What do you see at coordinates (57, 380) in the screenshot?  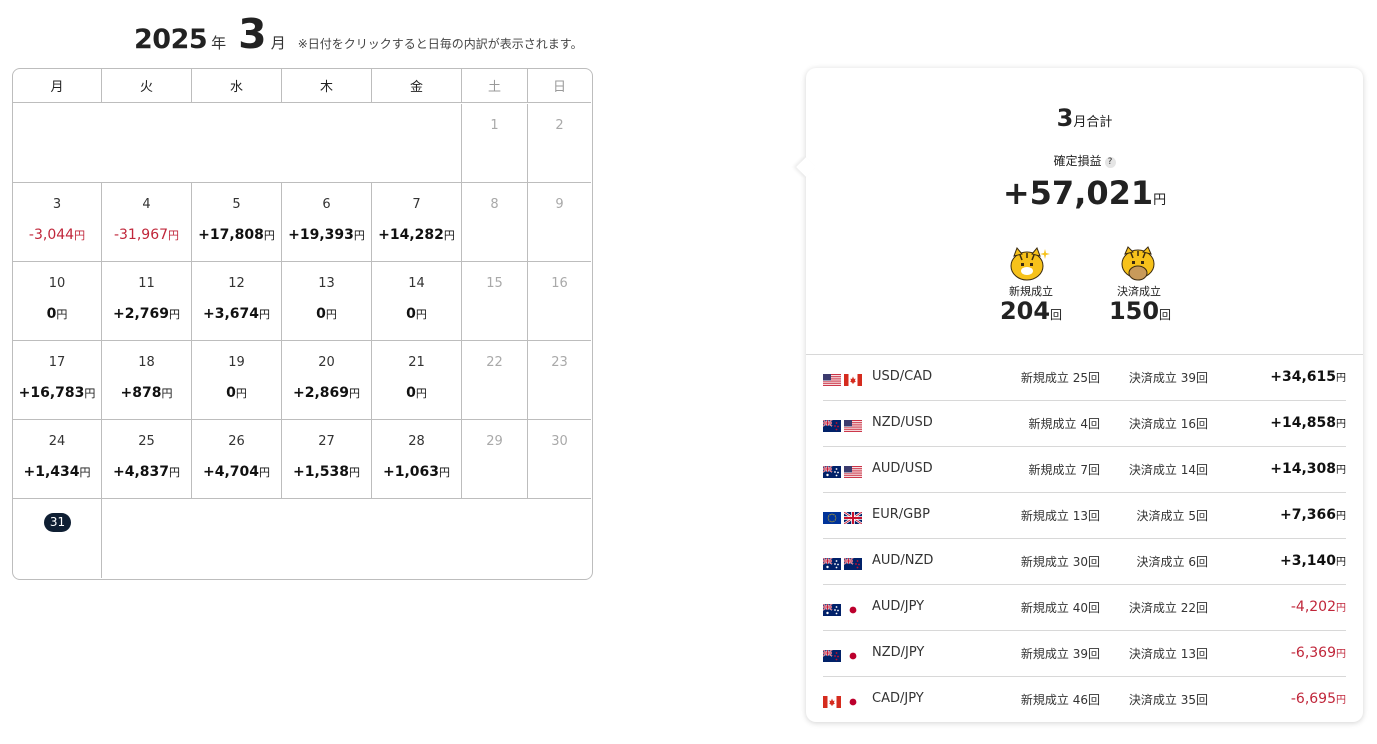 I see `calendar-day-17: 17 +16,783円` at bounding box center [57, 380].